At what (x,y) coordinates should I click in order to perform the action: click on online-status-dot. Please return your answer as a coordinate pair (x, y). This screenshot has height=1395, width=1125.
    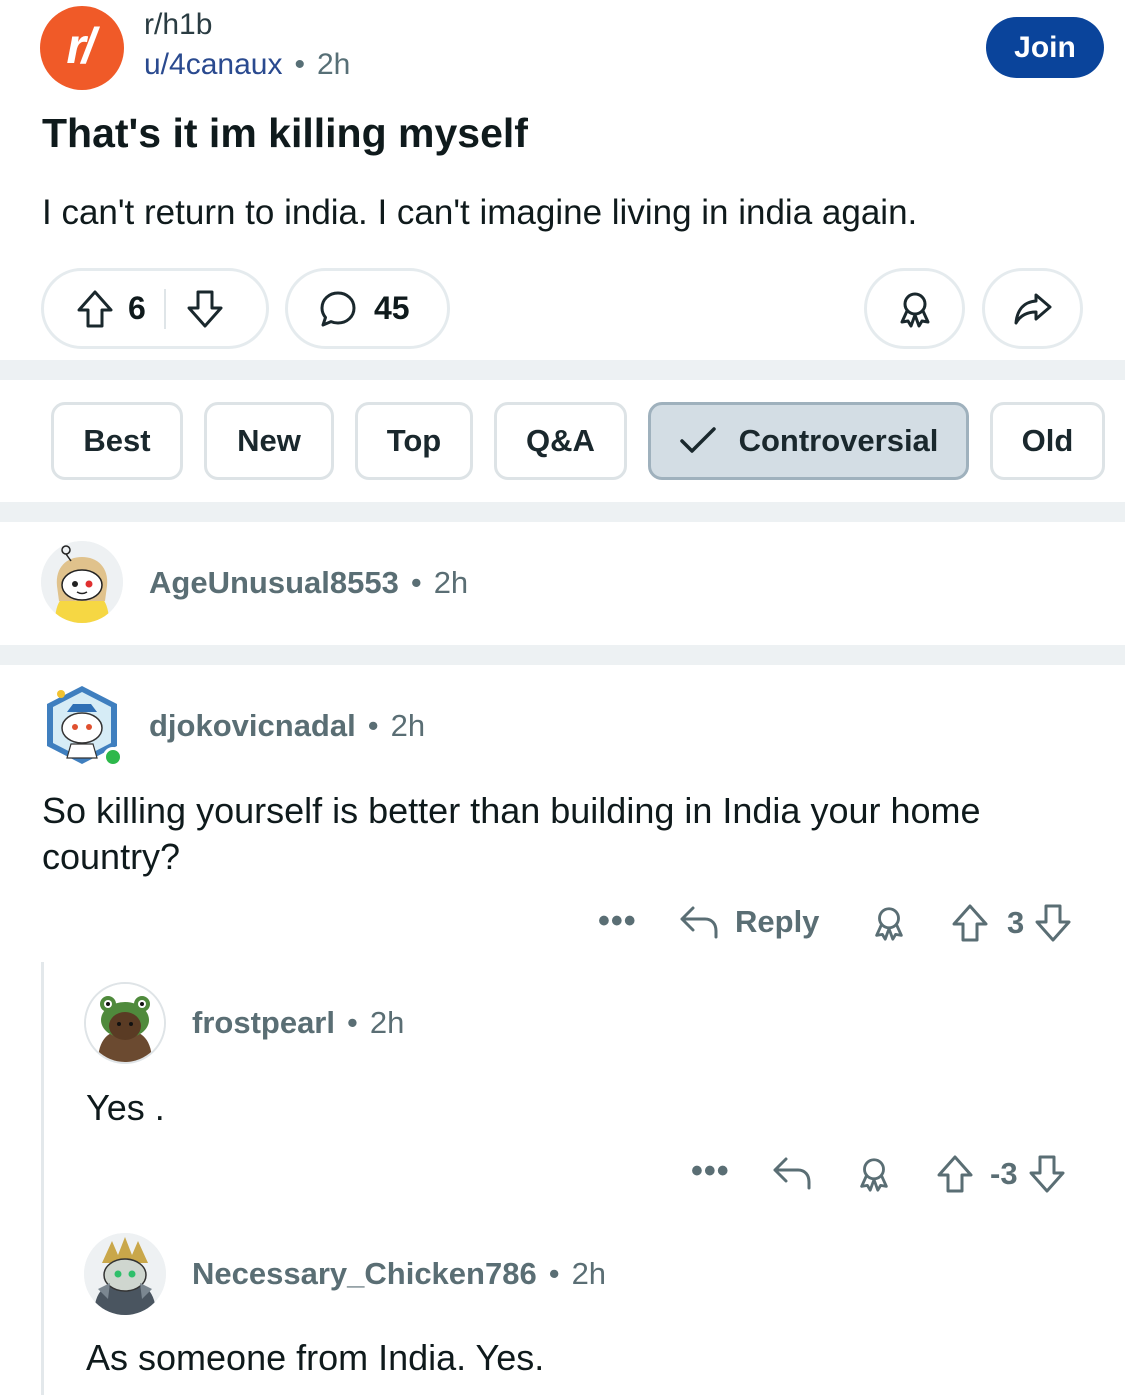
    Looking at the image, I should click on (113, 757).